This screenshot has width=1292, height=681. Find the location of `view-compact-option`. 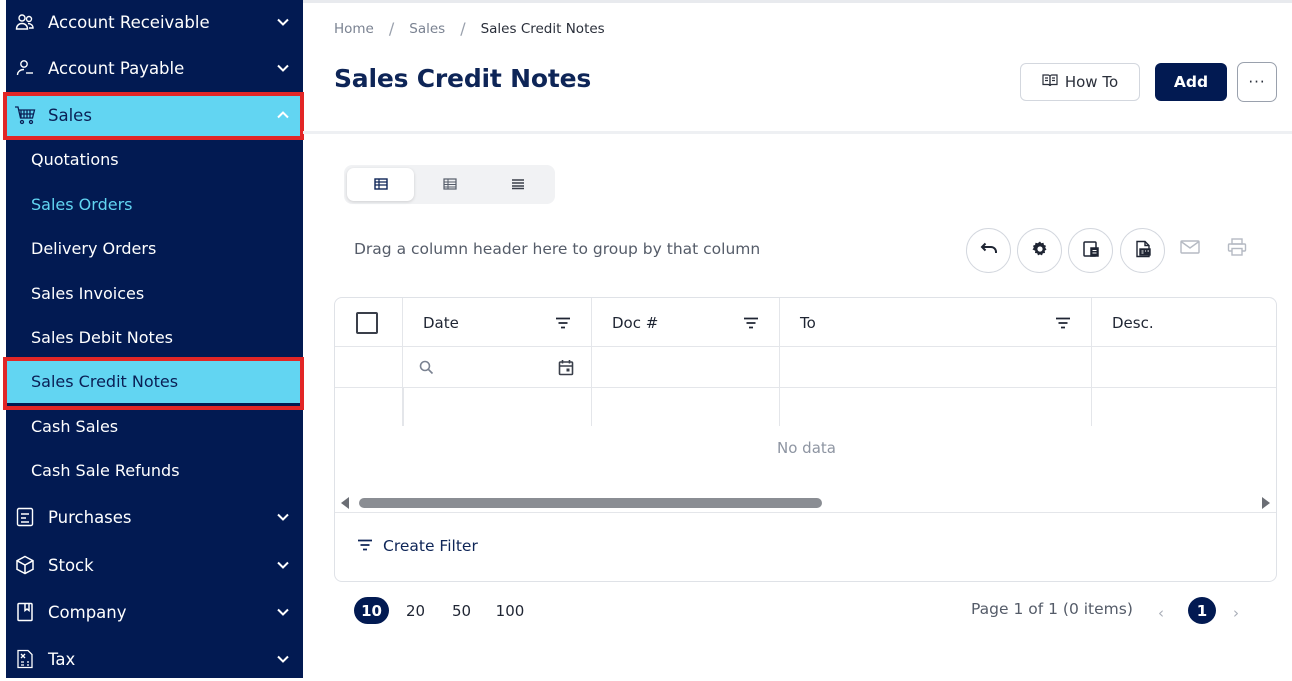

view-compact-option is located at coordinates (517, 184).